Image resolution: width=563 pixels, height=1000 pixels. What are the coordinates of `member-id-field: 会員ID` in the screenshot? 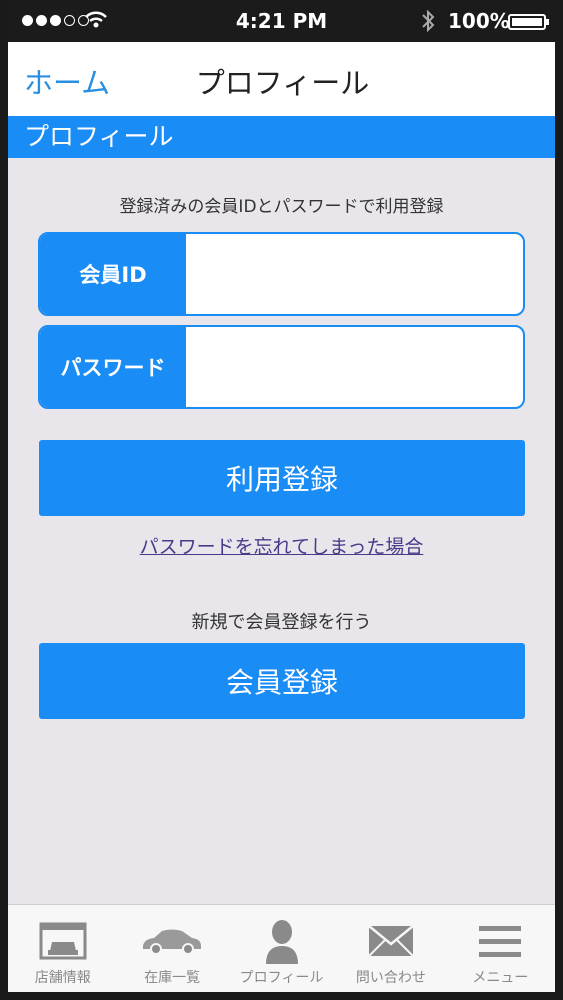 It's located at (281, 274).